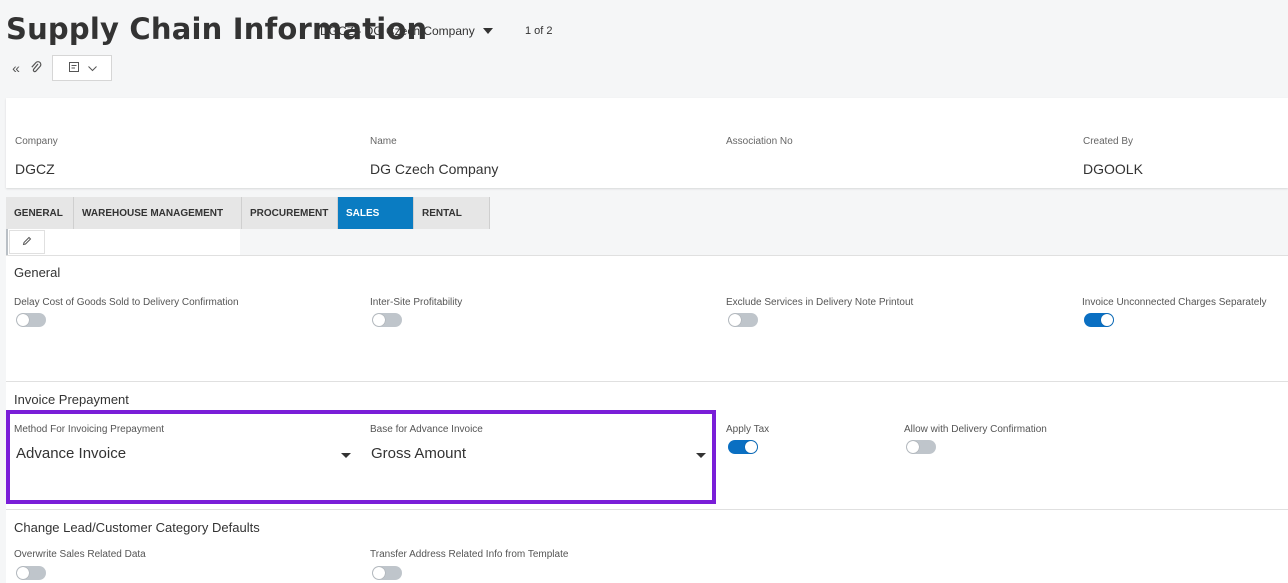 This screenshot has width=1288, height=583. What do you see at coordinates (759, 141) in the screenshot?
I see `association-label: Association No` at bounding box center [759, 141].